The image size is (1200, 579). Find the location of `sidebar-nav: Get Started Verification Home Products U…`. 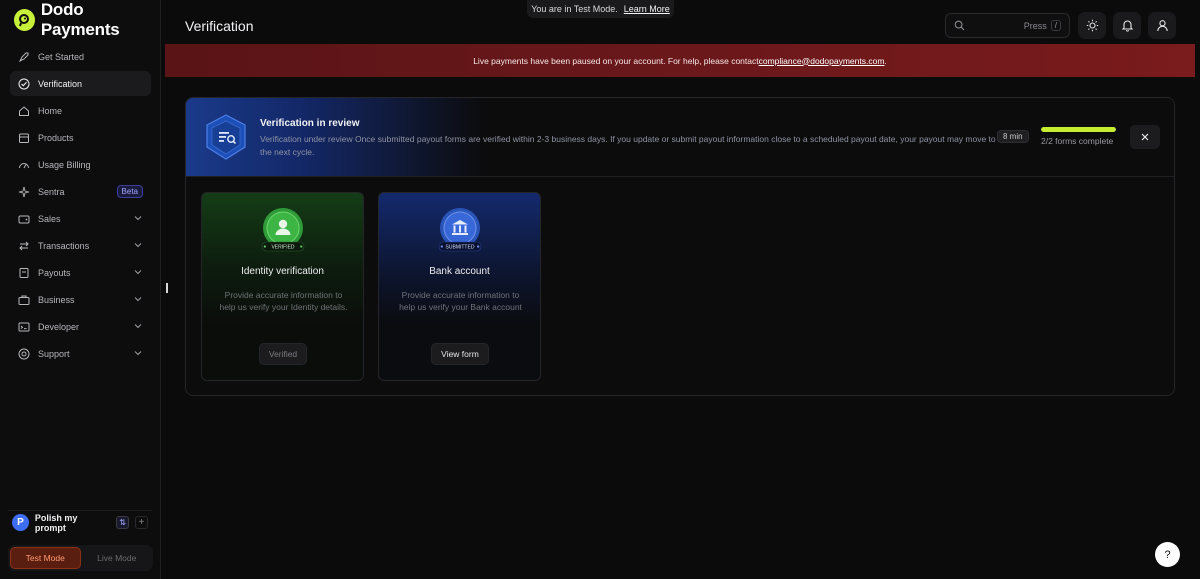

sidebar-nav: Get Started Verification Home Products U… is located at coordinates (80, 206).